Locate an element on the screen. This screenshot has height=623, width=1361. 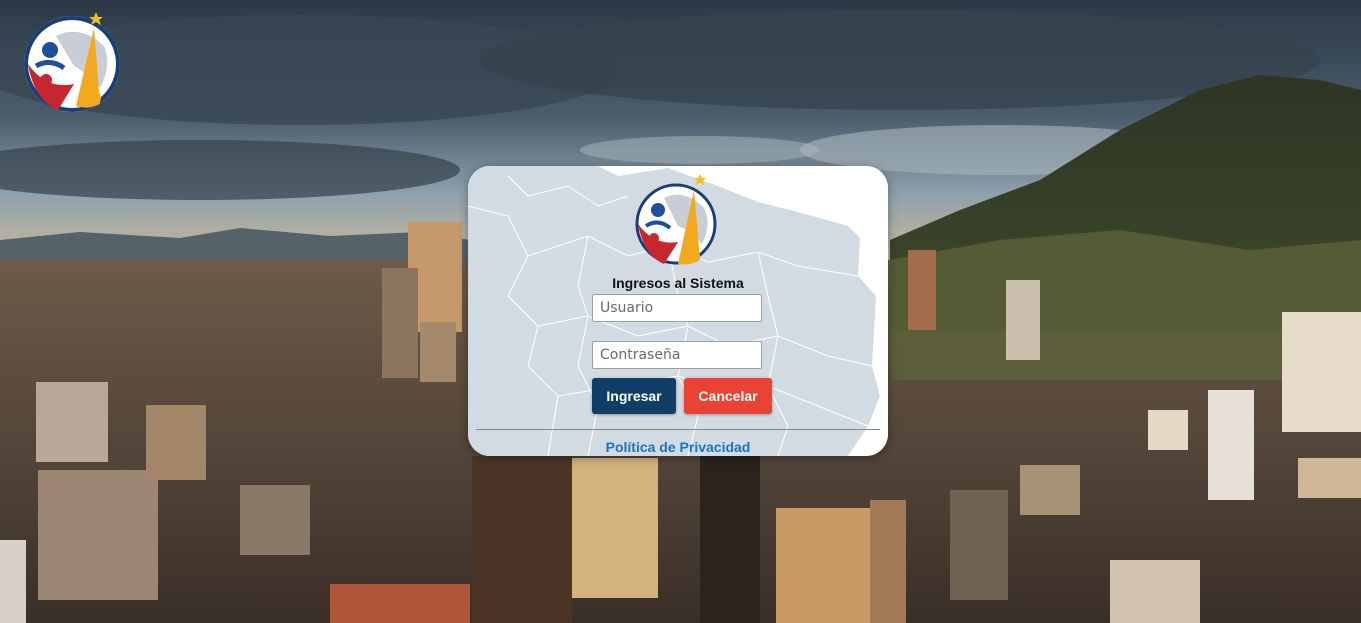
password-input is located at coordinates (677, 355).